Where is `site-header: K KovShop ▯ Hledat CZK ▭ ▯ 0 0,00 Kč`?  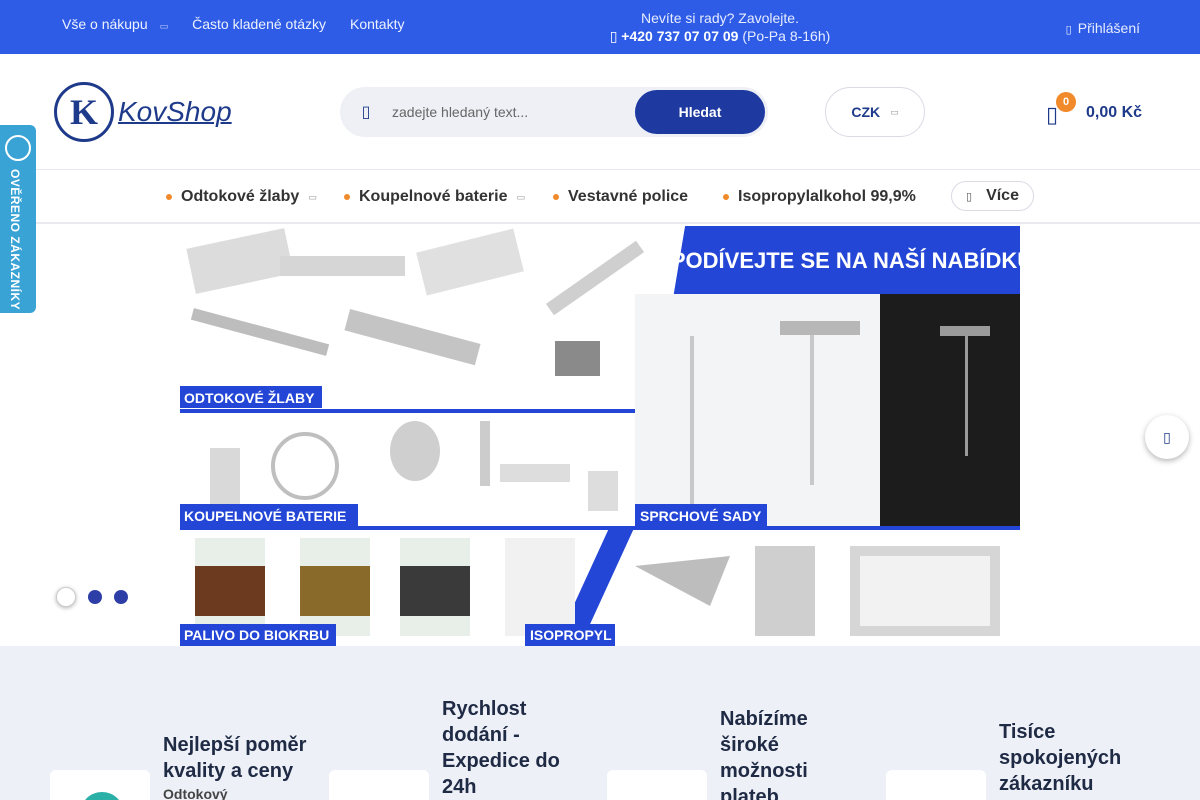
site-header: K KovShop ▯ Hledat CZK ▭ ▯ 0 0,00 Kč is located at coordinates (600, 112).